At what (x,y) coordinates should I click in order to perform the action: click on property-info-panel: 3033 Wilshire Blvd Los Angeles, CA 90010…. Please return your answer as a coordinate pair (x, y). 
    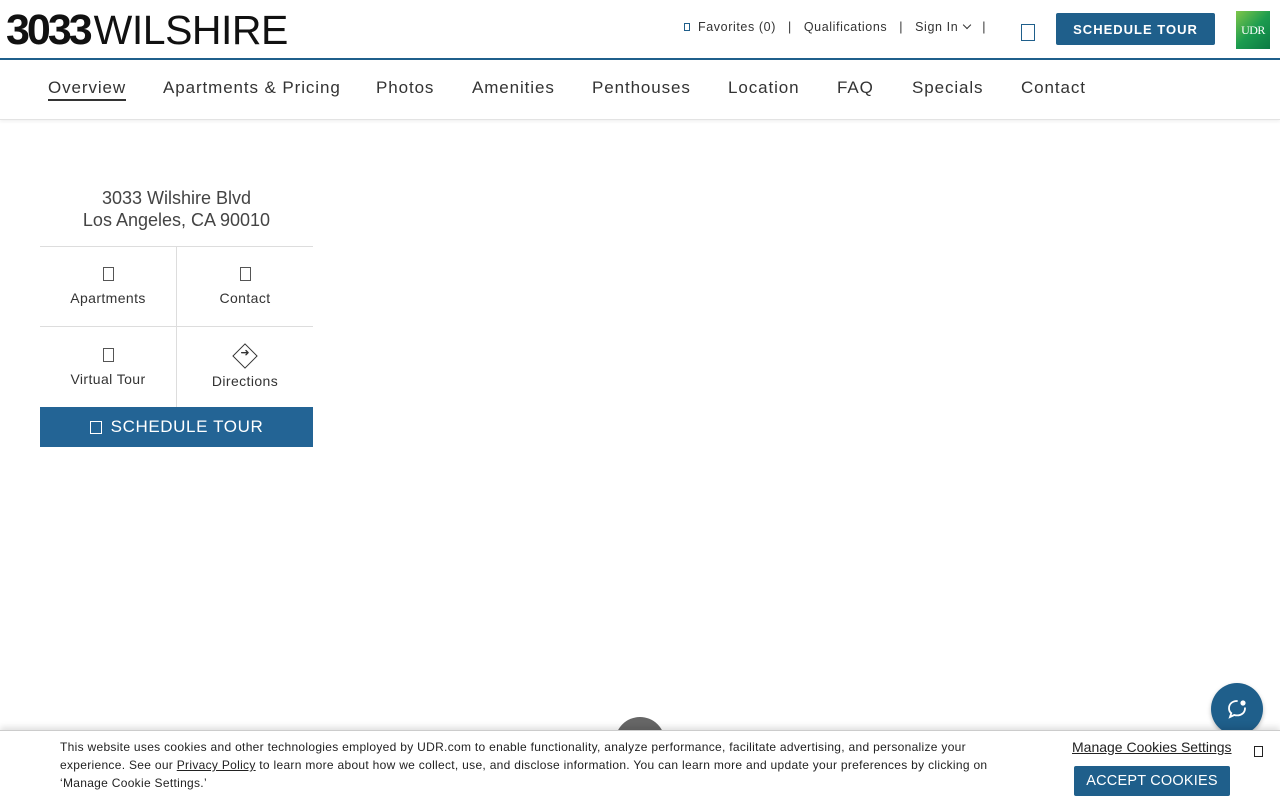
    Looking at the image, I should click on (176, 317).